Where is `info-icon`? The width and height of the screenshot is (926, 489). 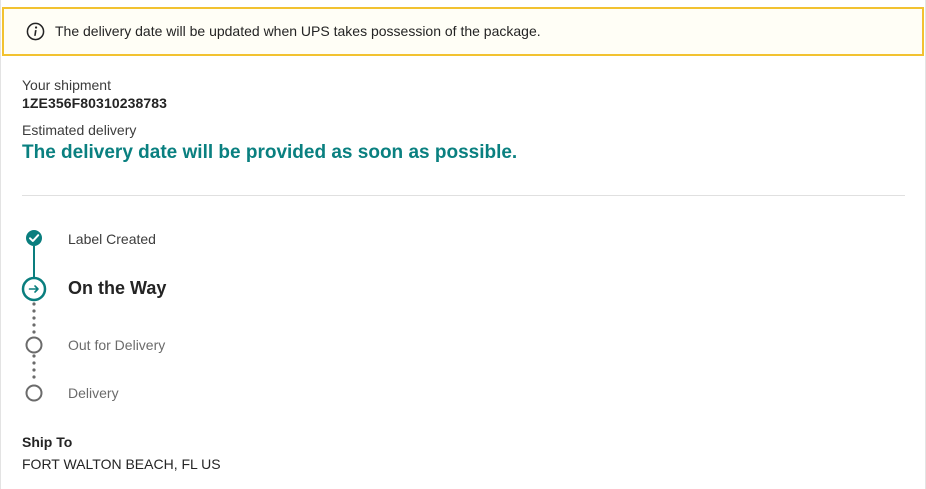
info-icon is located at coordinates (35, 31).